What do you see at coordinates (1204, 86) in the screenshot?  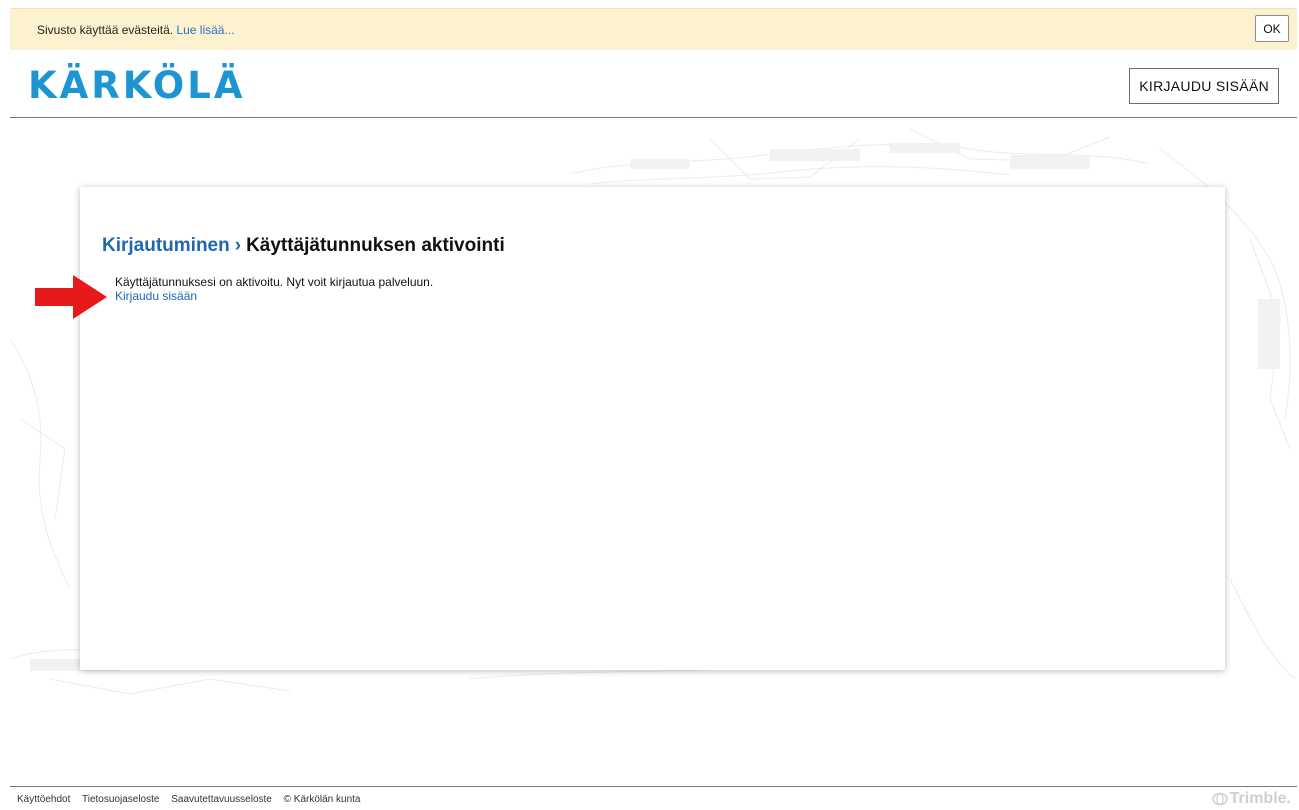 I see `login-button: KIRJAUDU SISÄÄN` at bounding box center [1204, 86].